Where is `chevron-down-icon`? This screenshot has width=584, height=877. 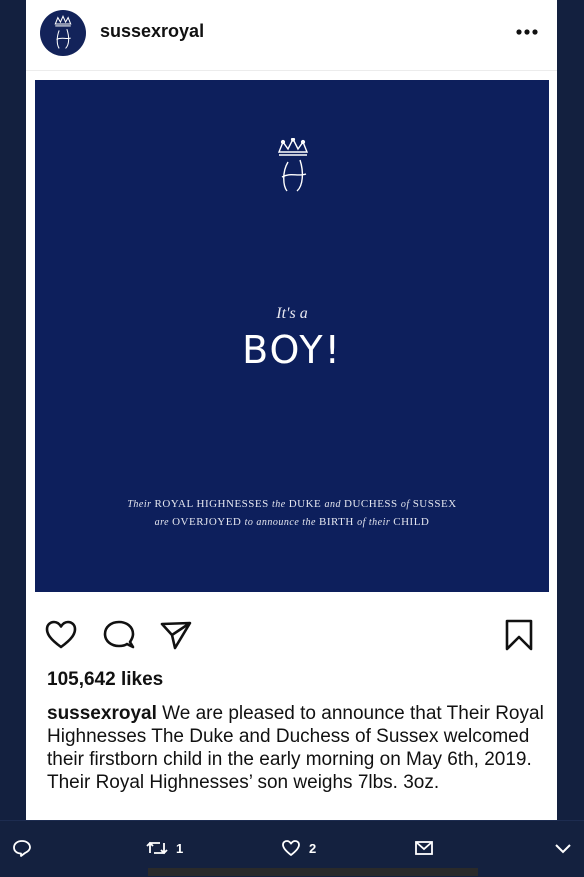
chevron-down-icon is located at coordinates (563, 849).